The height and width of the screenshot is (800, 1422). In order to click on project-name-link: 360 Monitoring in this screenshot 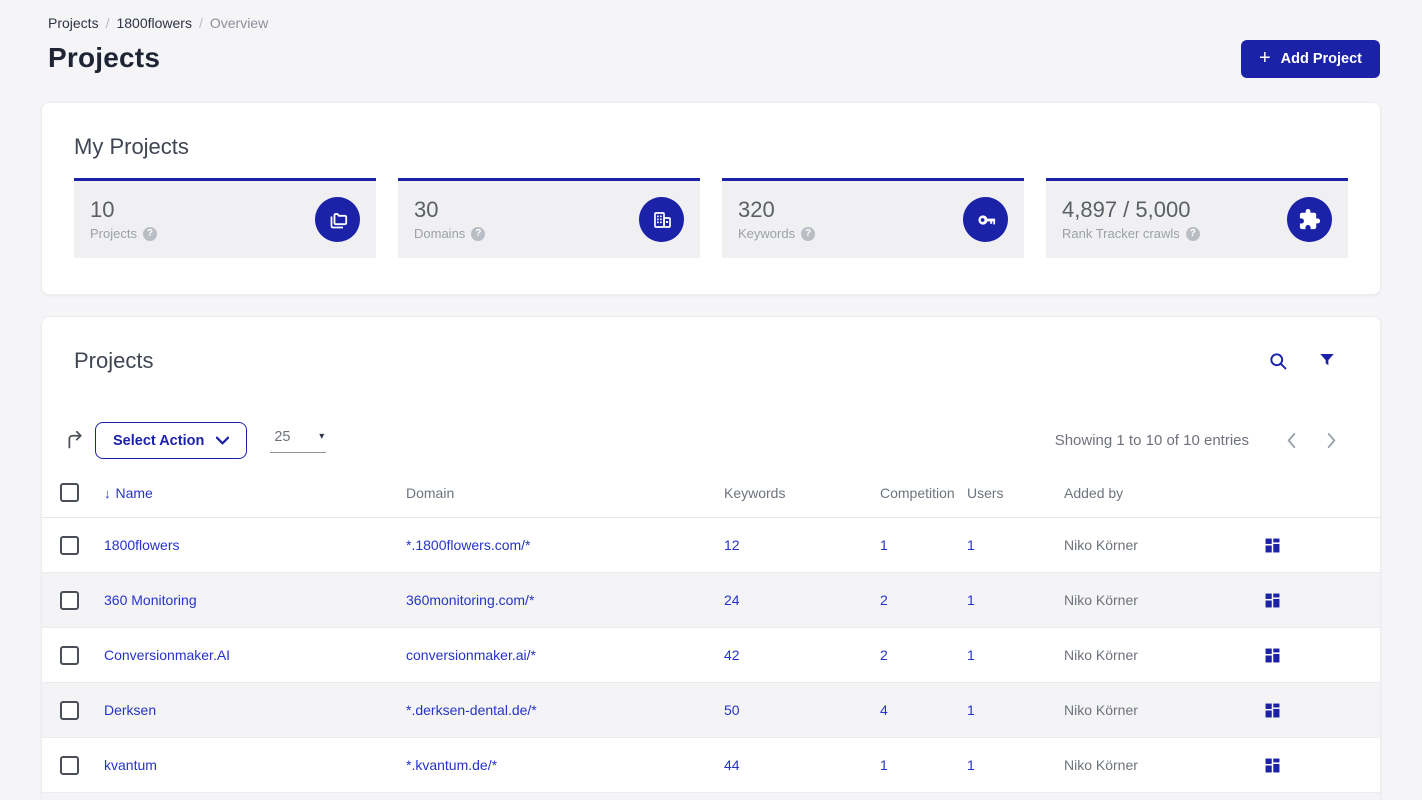, I will do `click(150, 600)`.